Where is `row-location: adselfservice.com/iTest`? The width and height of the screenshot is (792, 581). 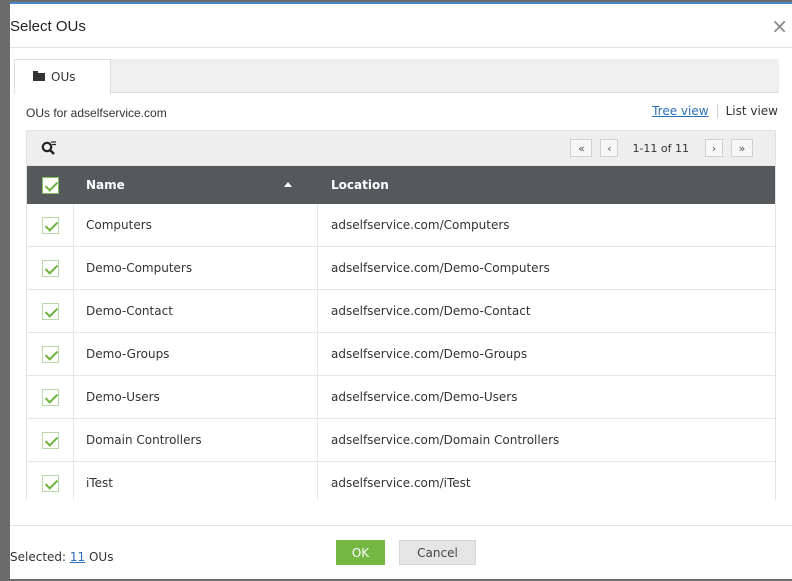 row-location: adselfservice.com/iTest is located at coordinates (401, 483).